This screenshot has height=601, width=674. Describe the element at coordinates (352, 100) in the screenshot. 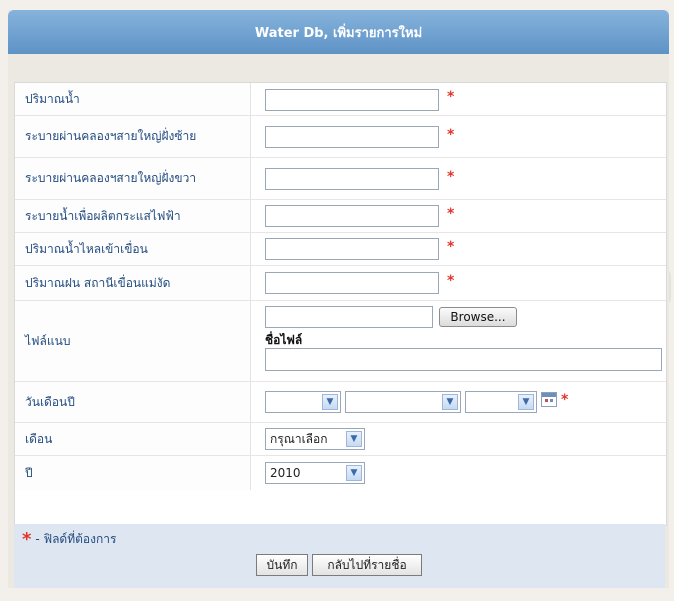

I see `water-volume-input` at that location.